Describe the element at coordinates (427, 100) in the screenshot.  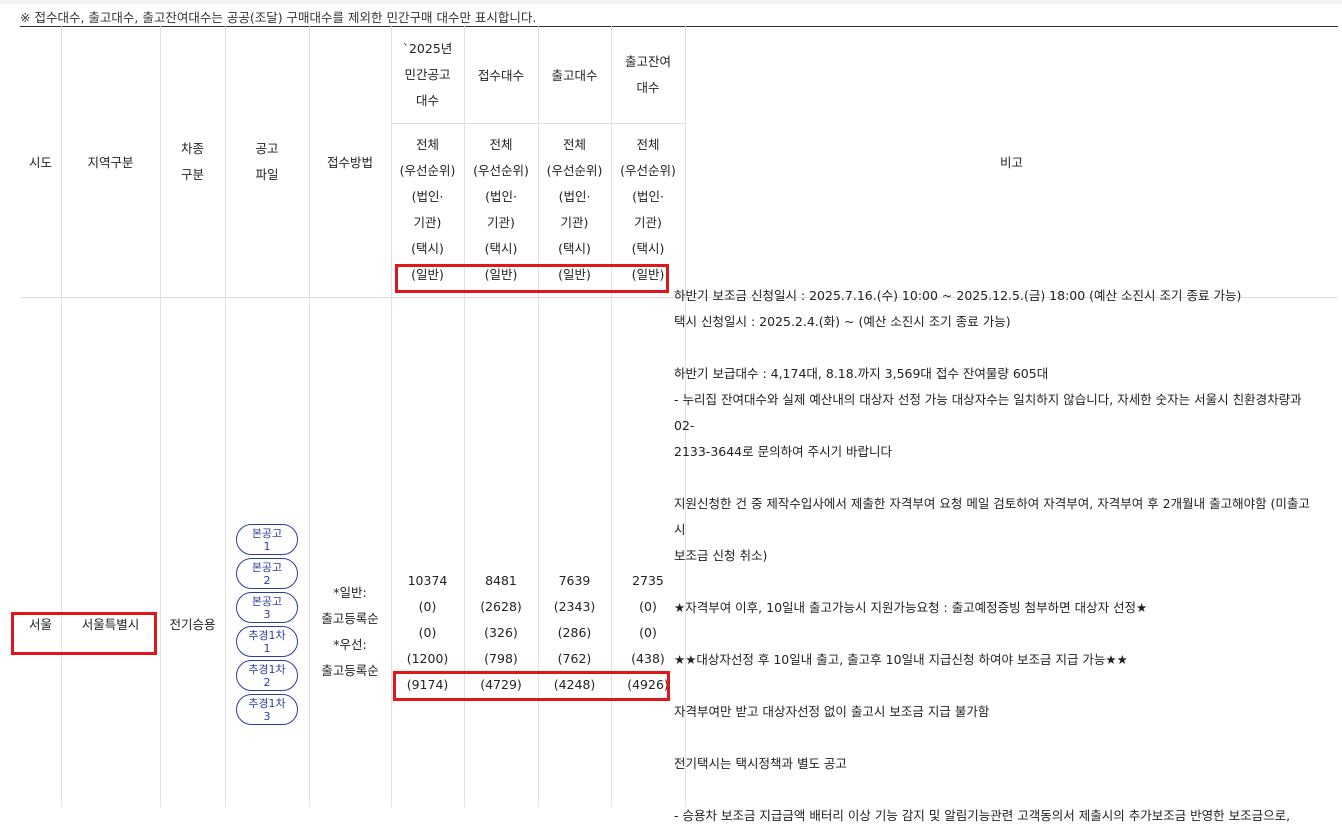
I see `header-budget-line3: 대수` at that location.